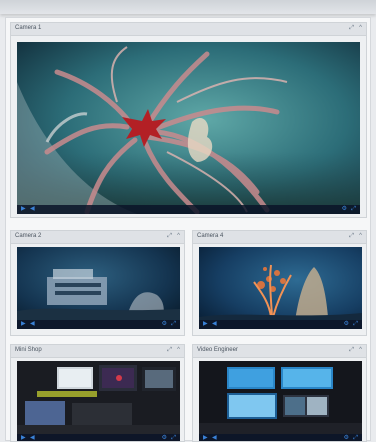  I want to click on mini-shop-panel: Mini Shop ⤢ ^ ▶ ◀ ⚙ ⤢, so click(97, 393).